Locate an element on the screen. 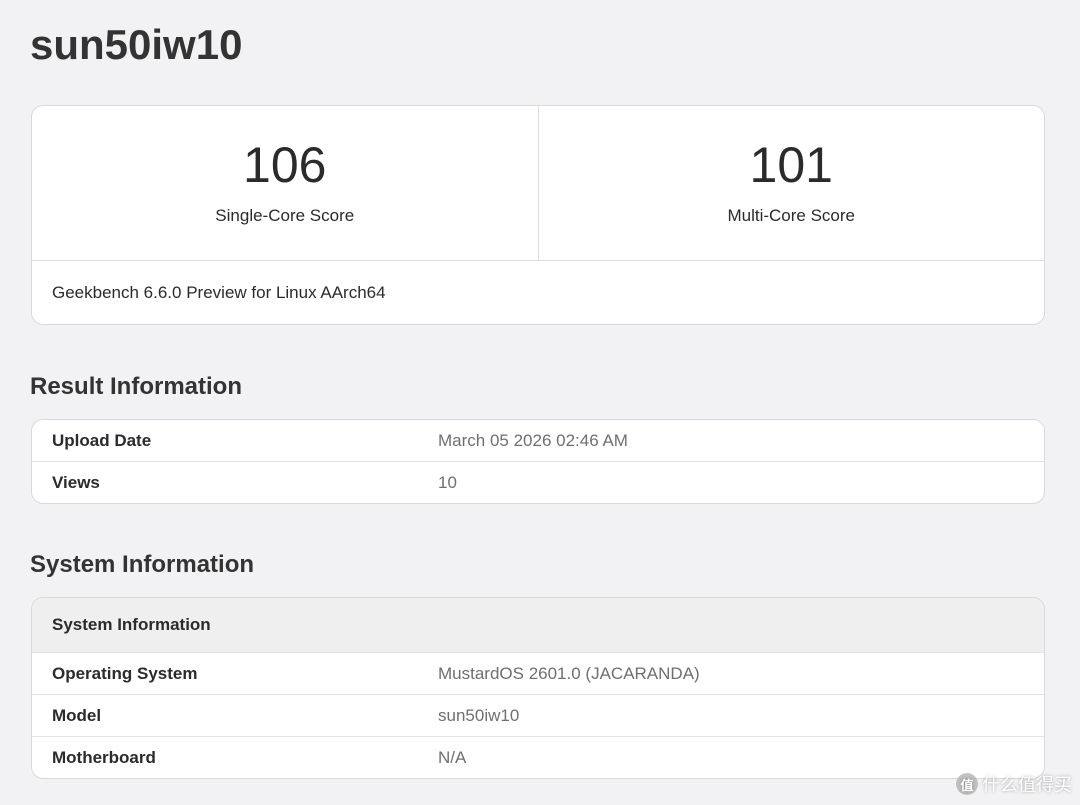  multi-core-score-label: Multi-Core Score is located at coordinates (791, 215).